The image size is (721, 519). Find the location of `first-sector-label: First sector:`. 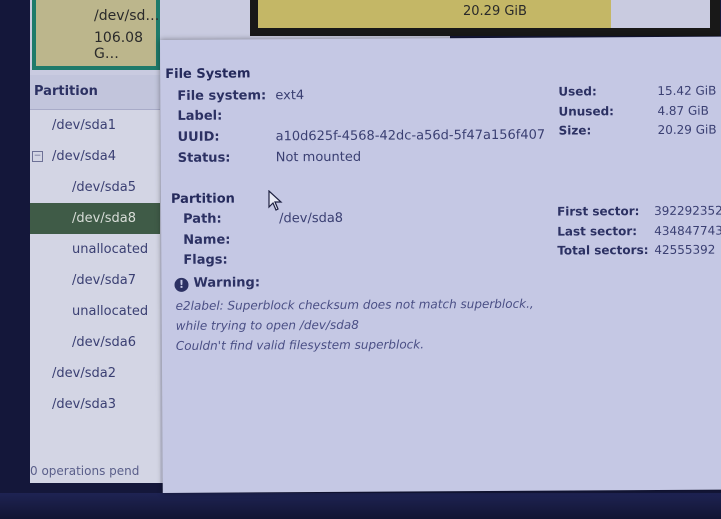

first-sector-label: First sector: is located at coordinates (598, 211).